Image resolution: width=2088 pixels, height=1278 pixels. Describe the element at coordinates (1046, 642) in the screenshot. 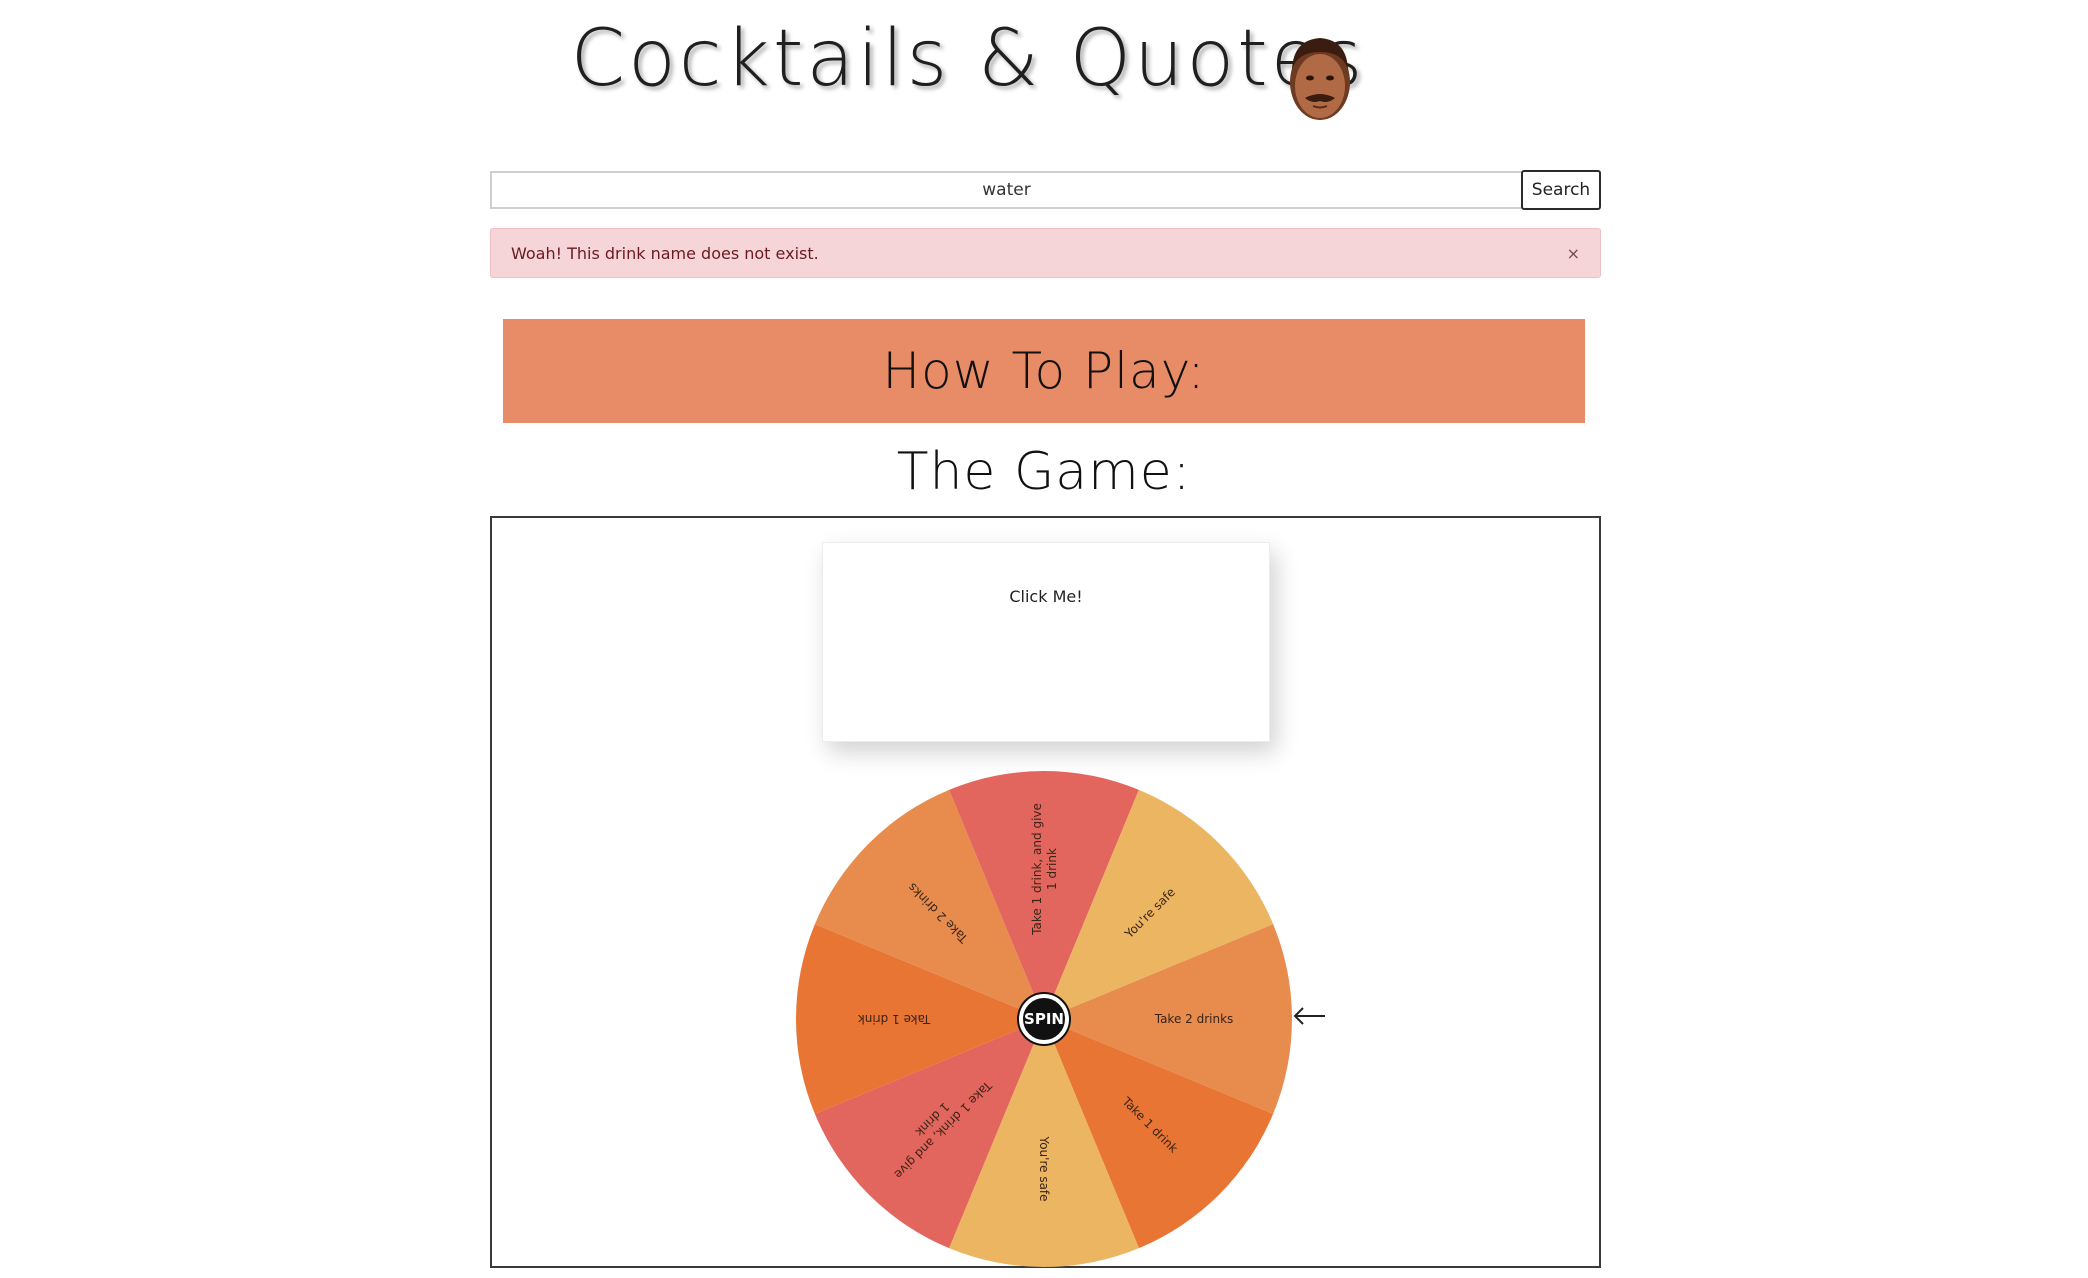

I see `quote-card: Click Me!` at that location.